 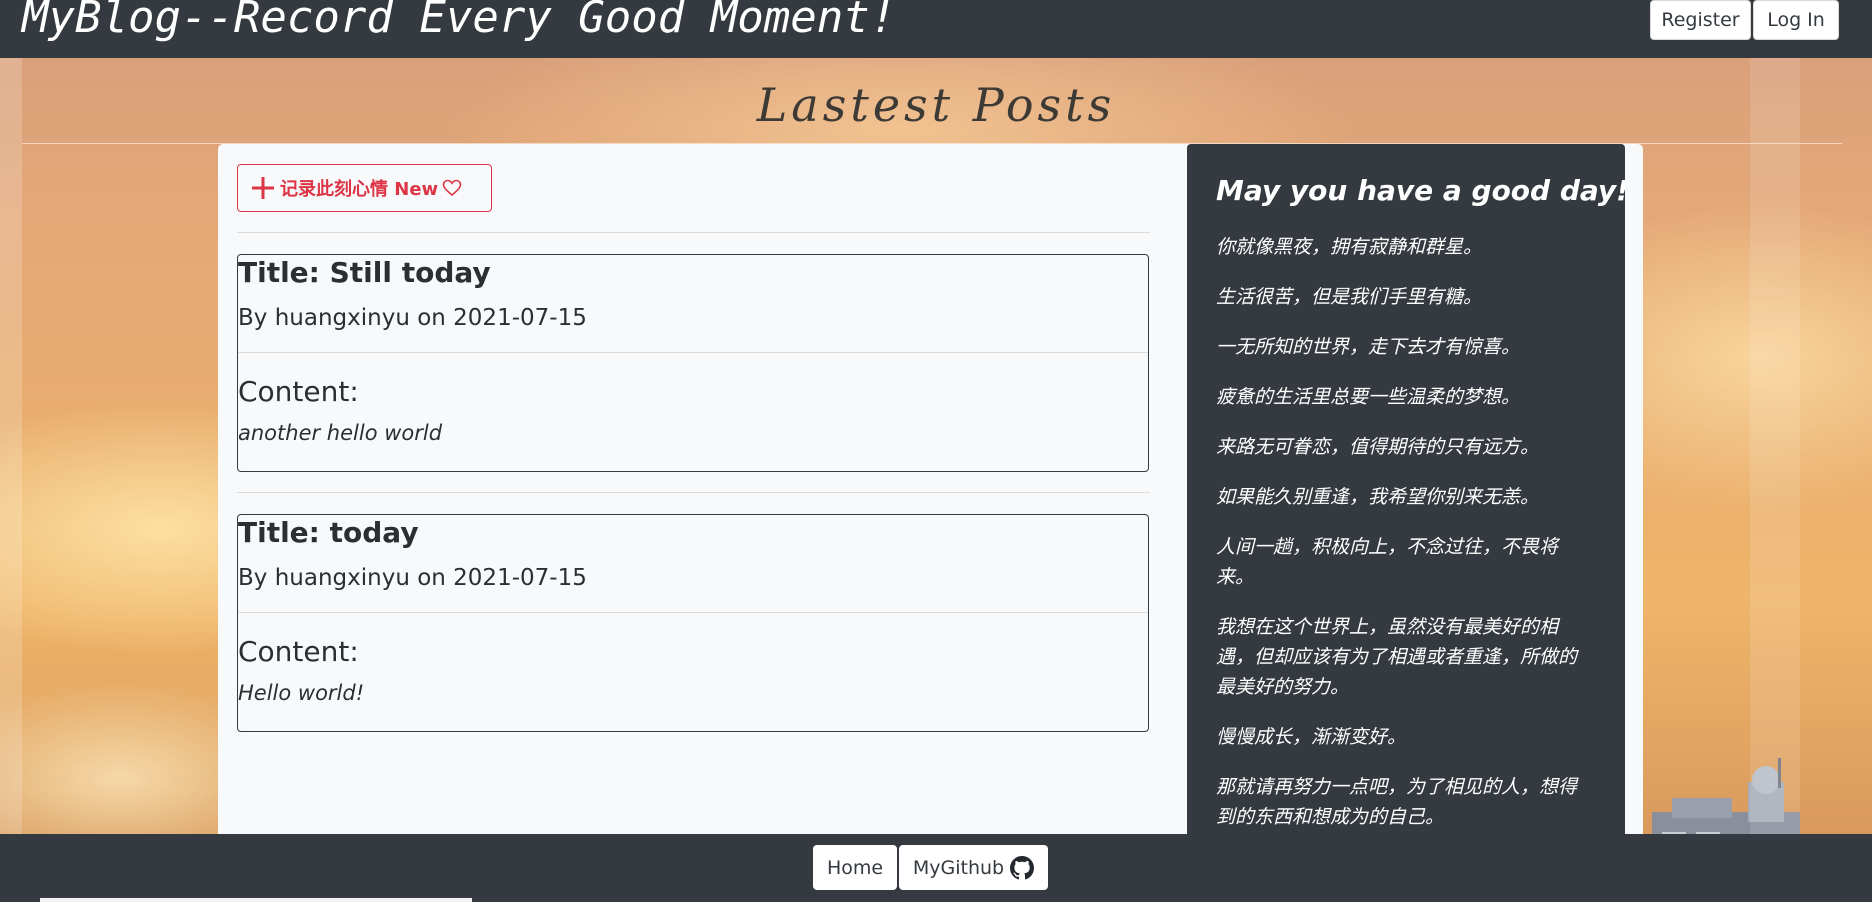 I want to click on github-icon, so click(x=1022, y=867).